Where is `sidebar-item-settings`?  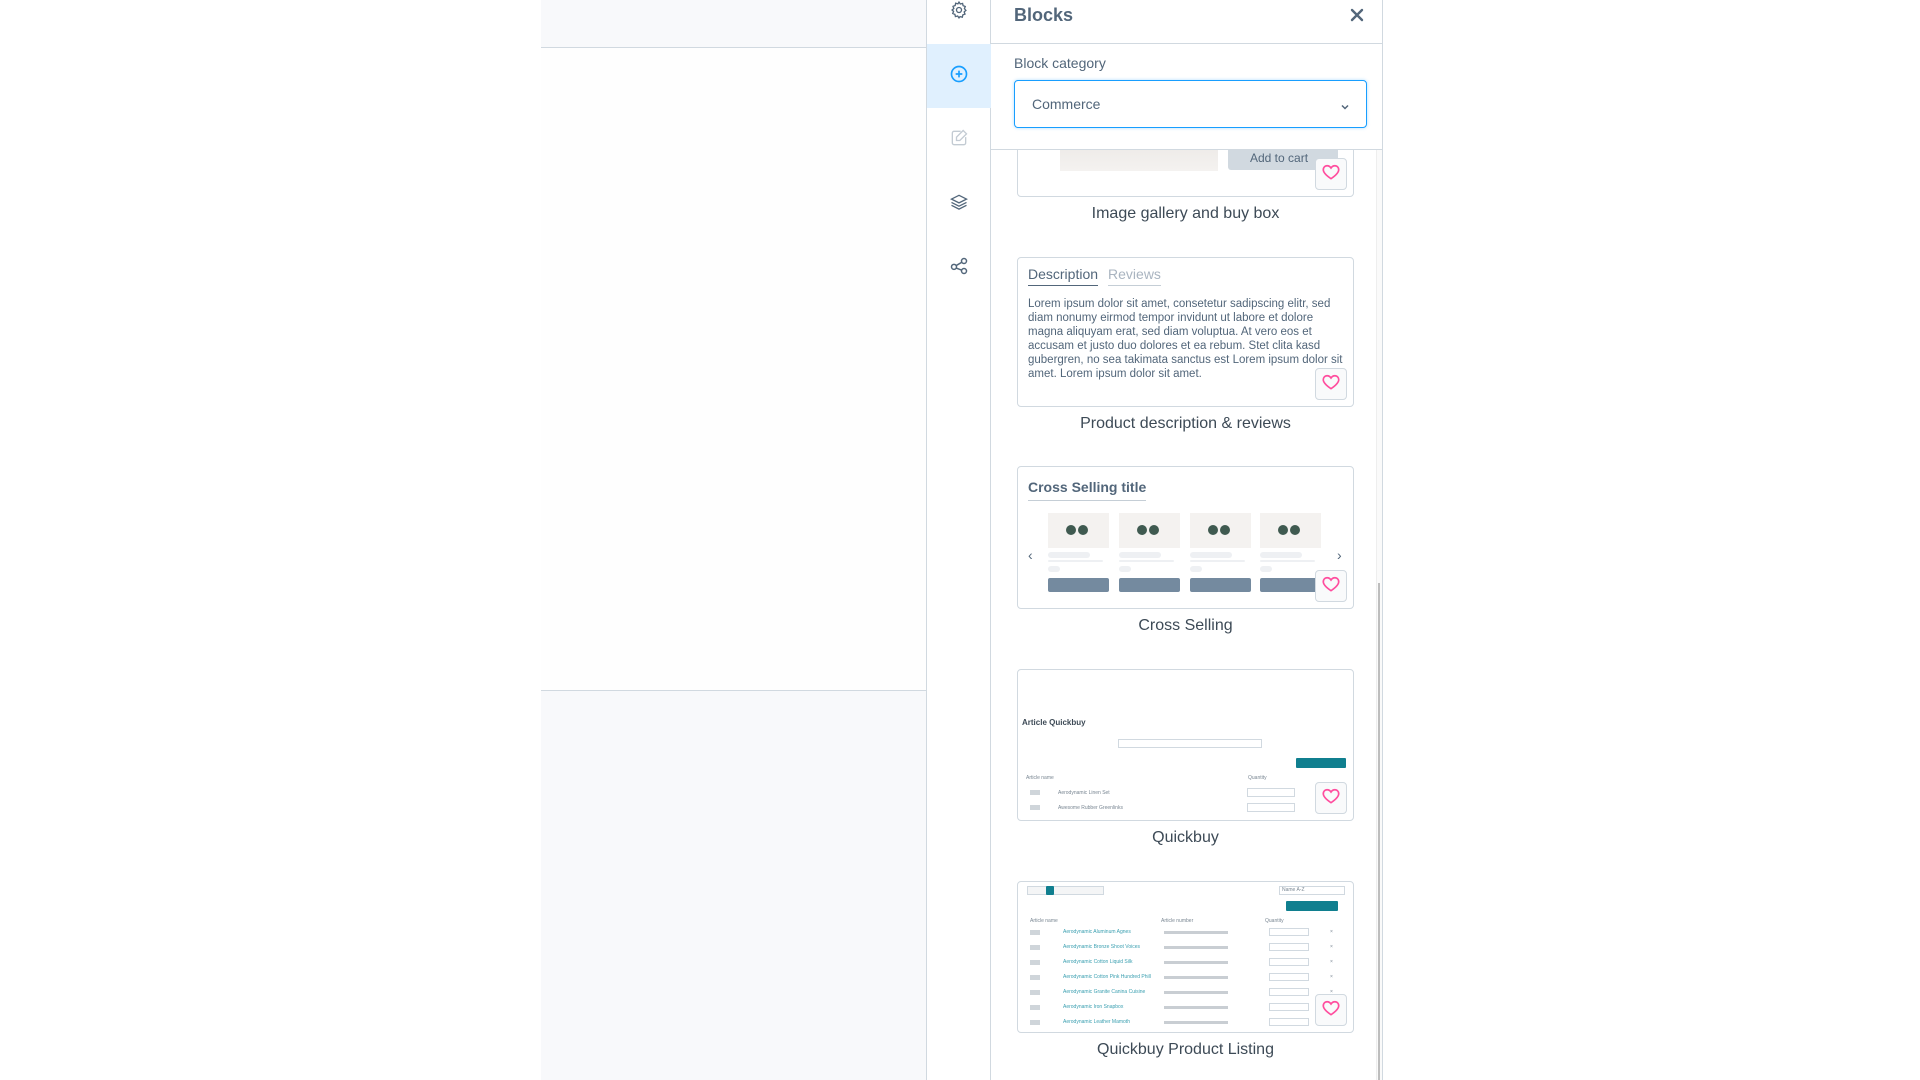 sidebar-item-settings is located at coordinates (959, 22).